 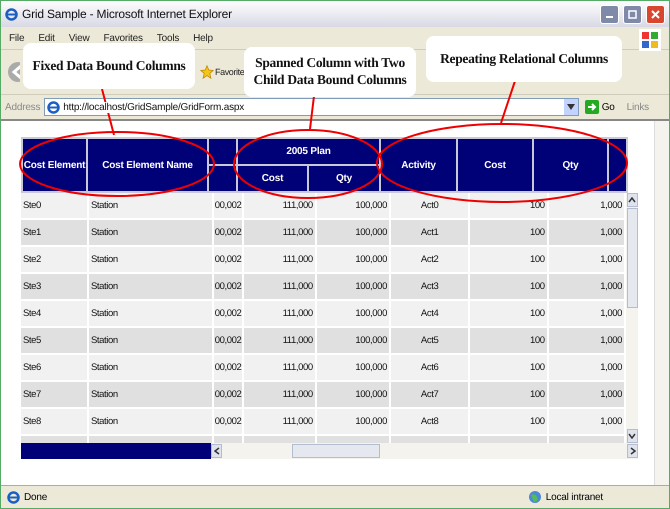 What do you see at coordinates (430, 340) in the screenshot?
I see `table-cell: Act5` at bounding box center [430, 340].